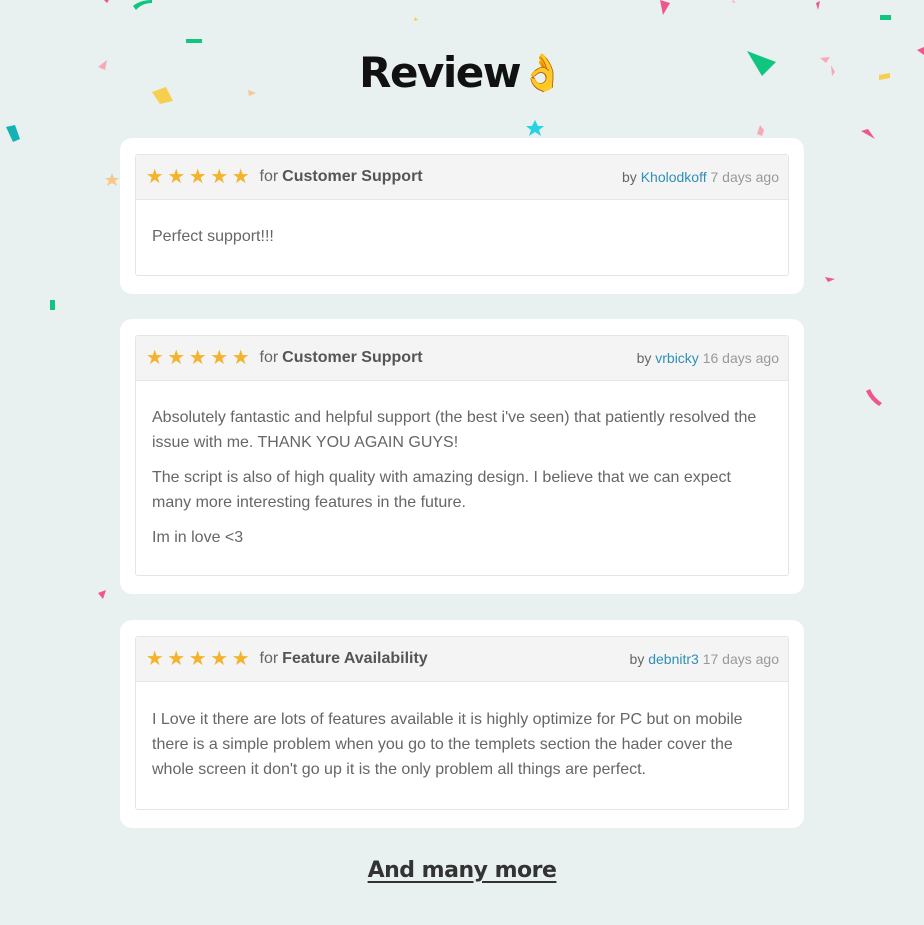  I want to click on review-time: 17 days ago, so click(740, 659).